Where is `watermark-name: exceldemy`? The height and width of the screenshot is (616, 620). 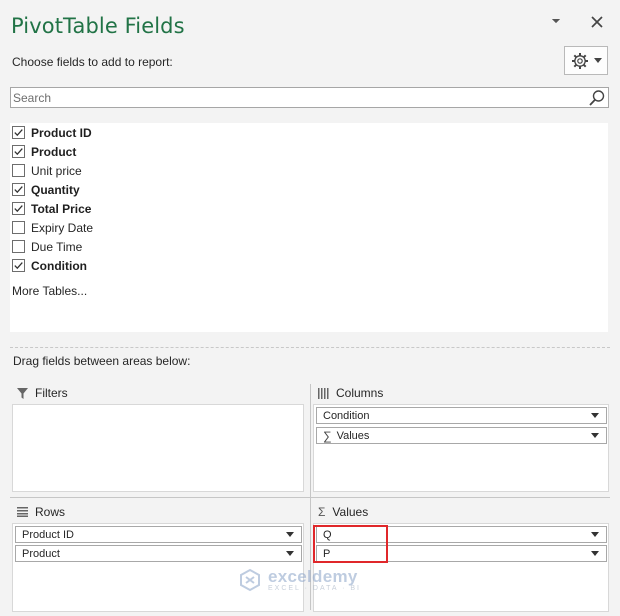 watermark-name: exceldemy is located at coordinates (313, 576).